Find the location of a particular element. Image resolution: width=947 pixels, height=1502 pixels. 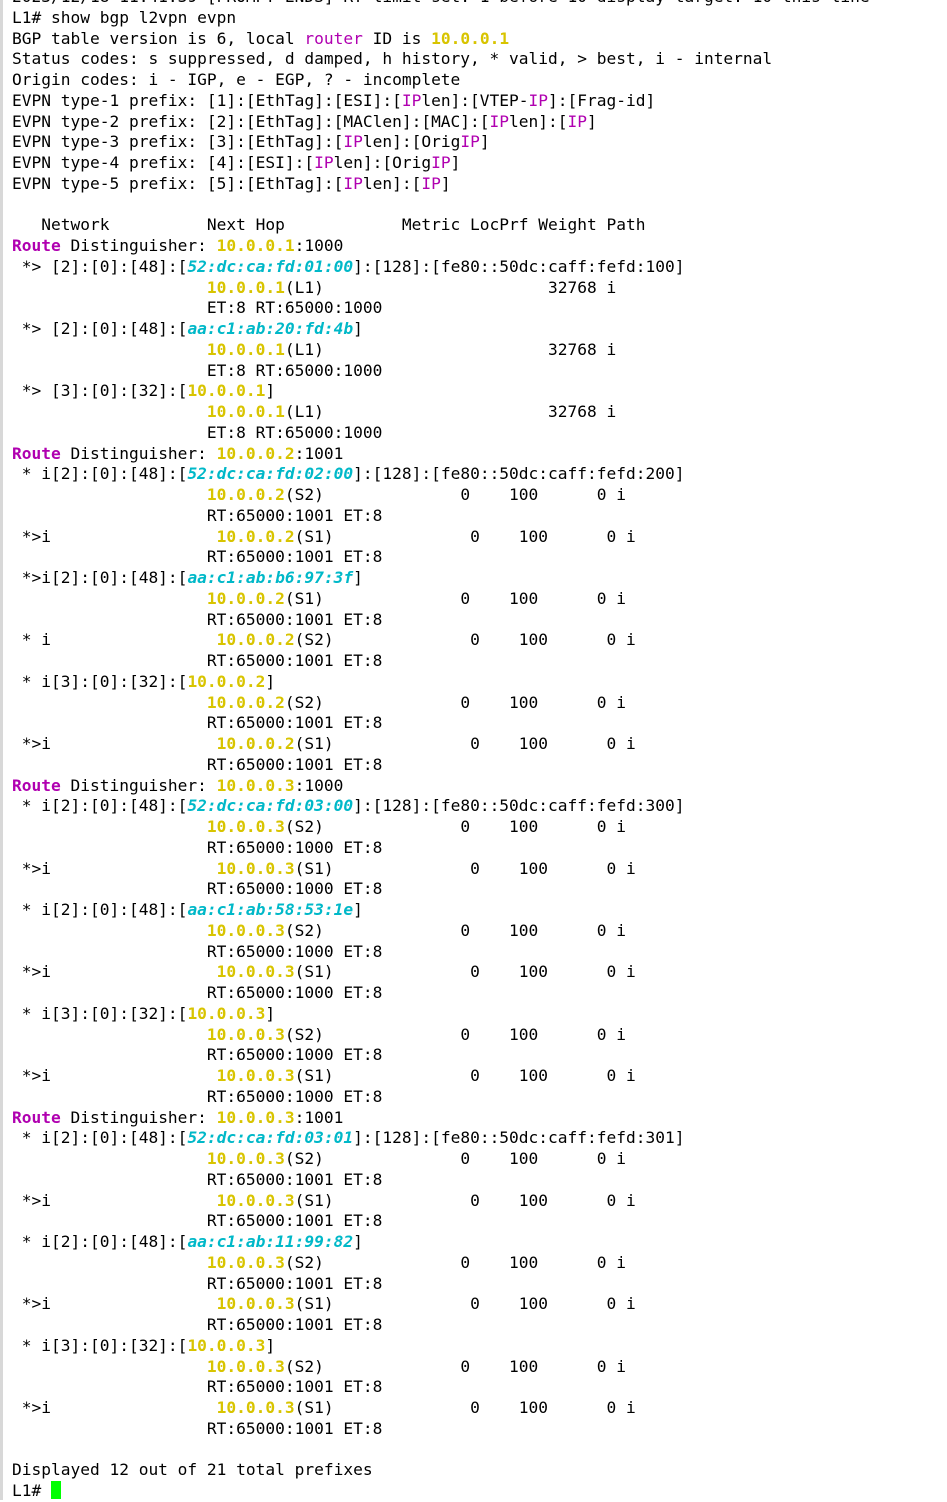

terminal-line: Route Distinguisher: 10.0.0.3:1000 is located at coordinates (479, 786).